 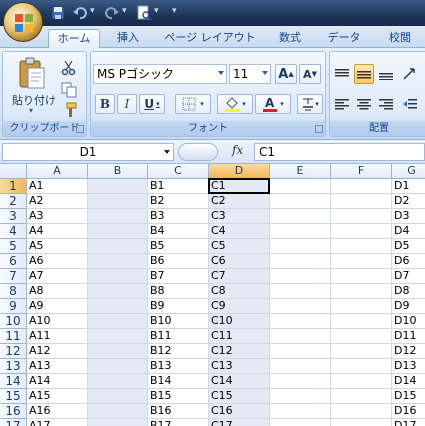 What do you see at coordinates (273, 104) in the screenshot?
I see `font-color-button: A ▾` at bounding box center [273, 104].